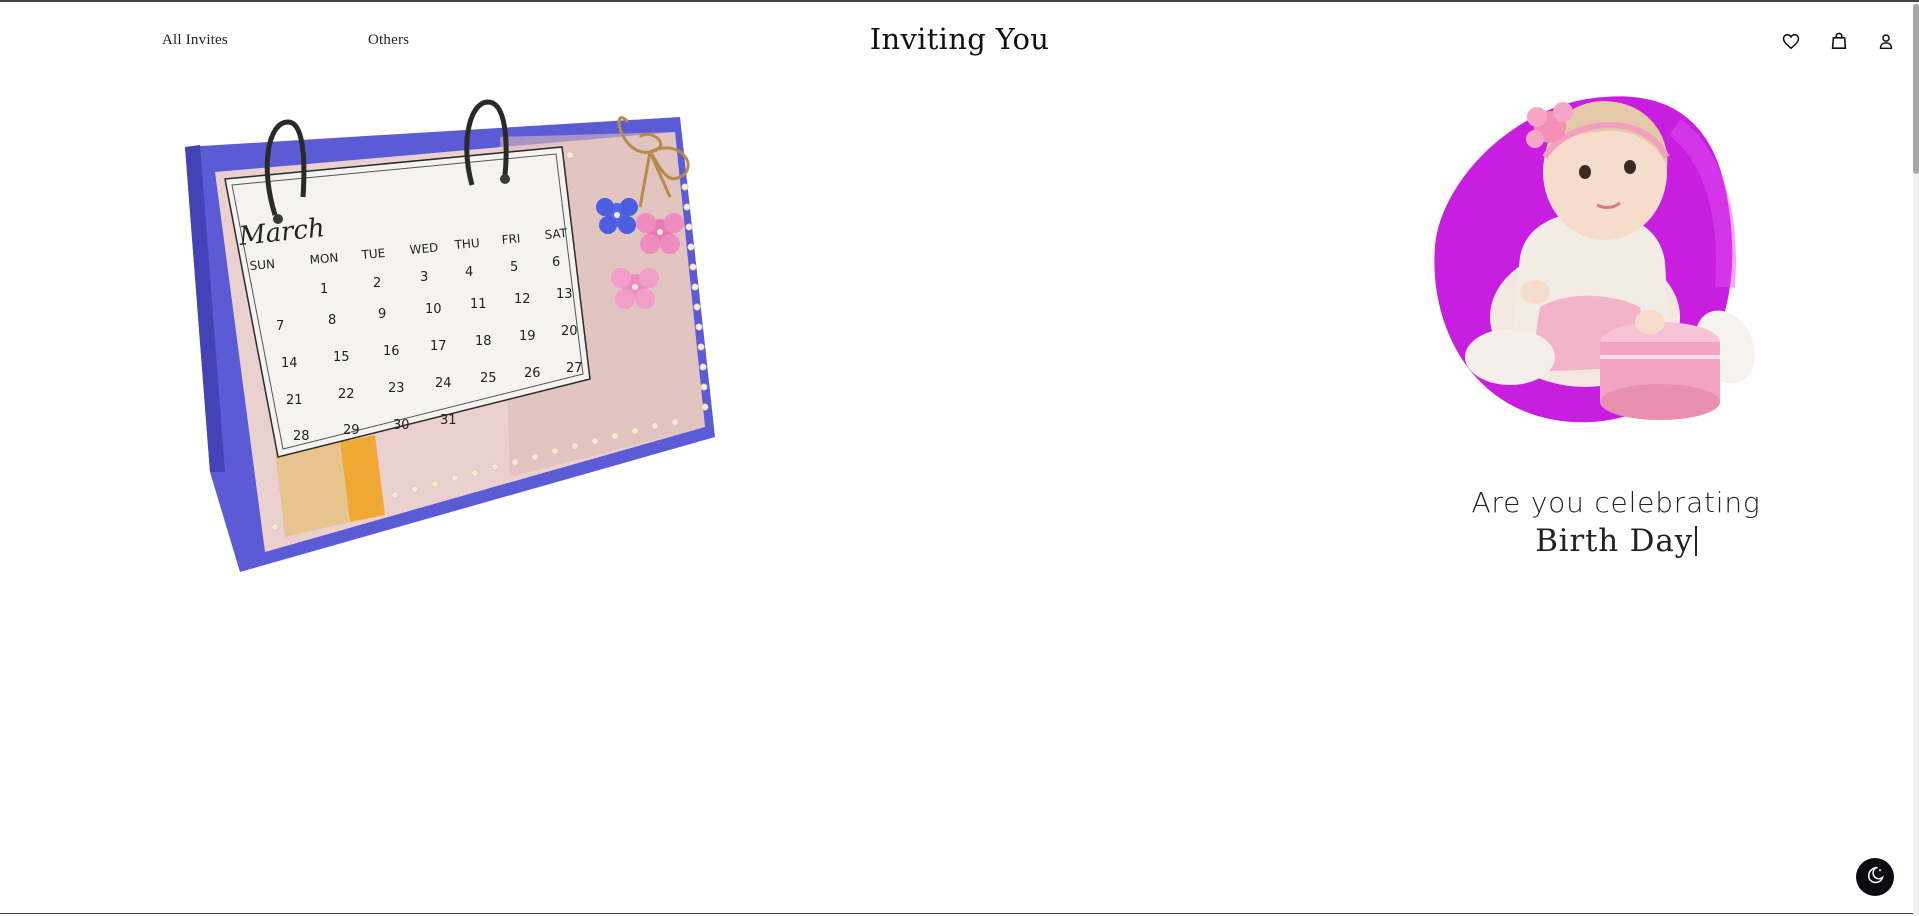 Image resolution: width=1919 pixels, height=916 pixels. What do you see at coordinates (377, 283) in the screenshot?
I see `svg-text: 2` at bounding box center [377, 283].